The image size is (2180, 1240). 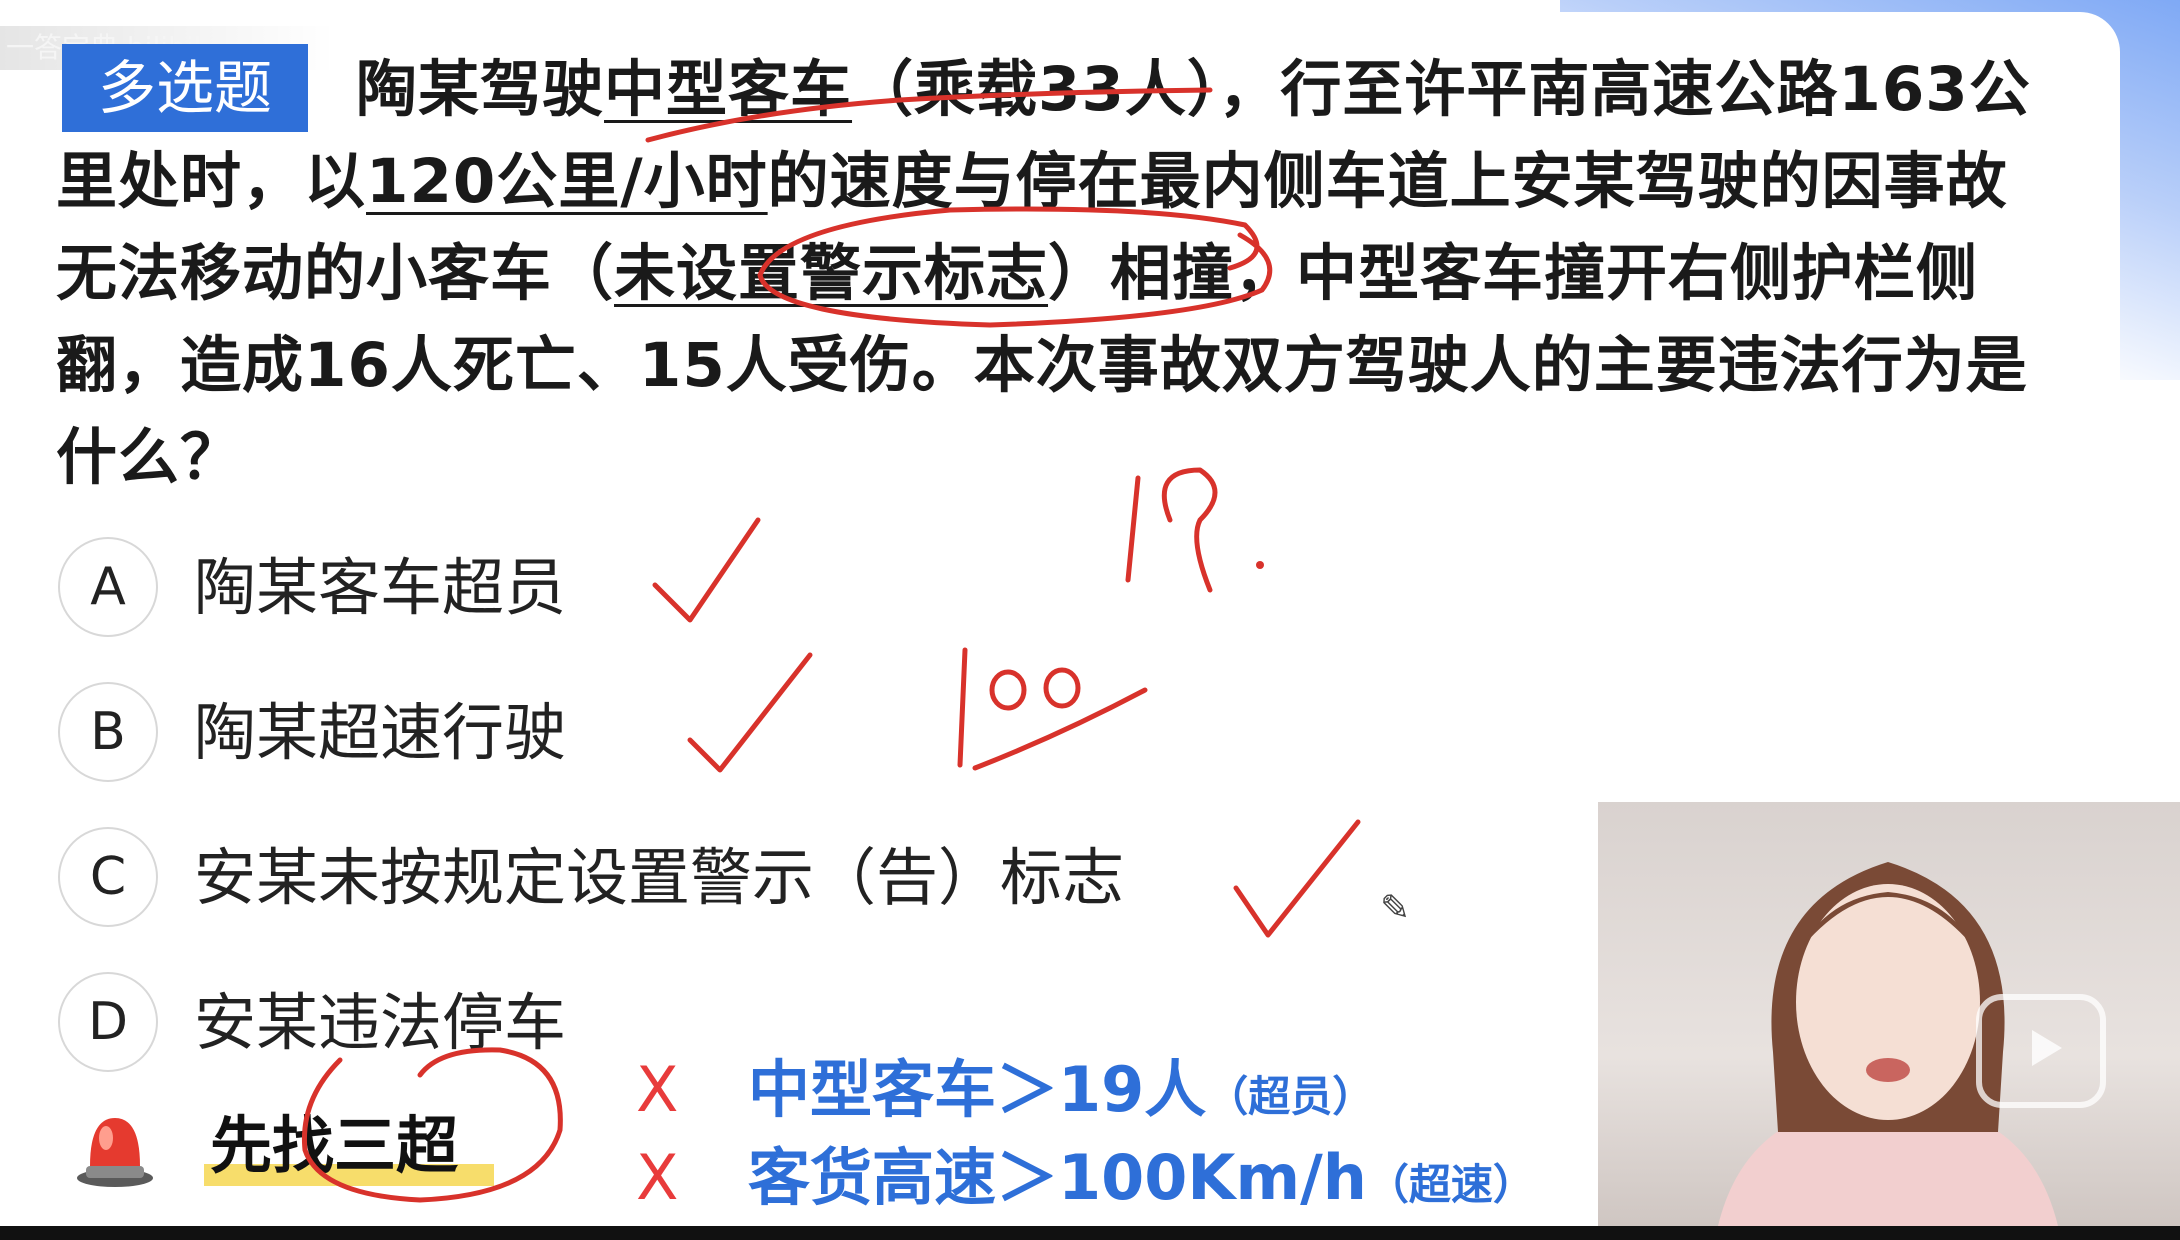 I want to click on option-letter: A, so click(x=108, y=587).